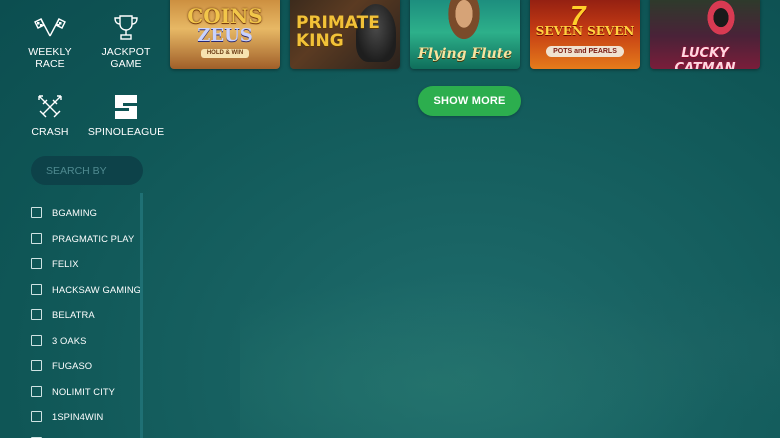  Describe the element at coordinates (73, 315) in the screenshot. I see `provider-label: BELATRA` at that location.